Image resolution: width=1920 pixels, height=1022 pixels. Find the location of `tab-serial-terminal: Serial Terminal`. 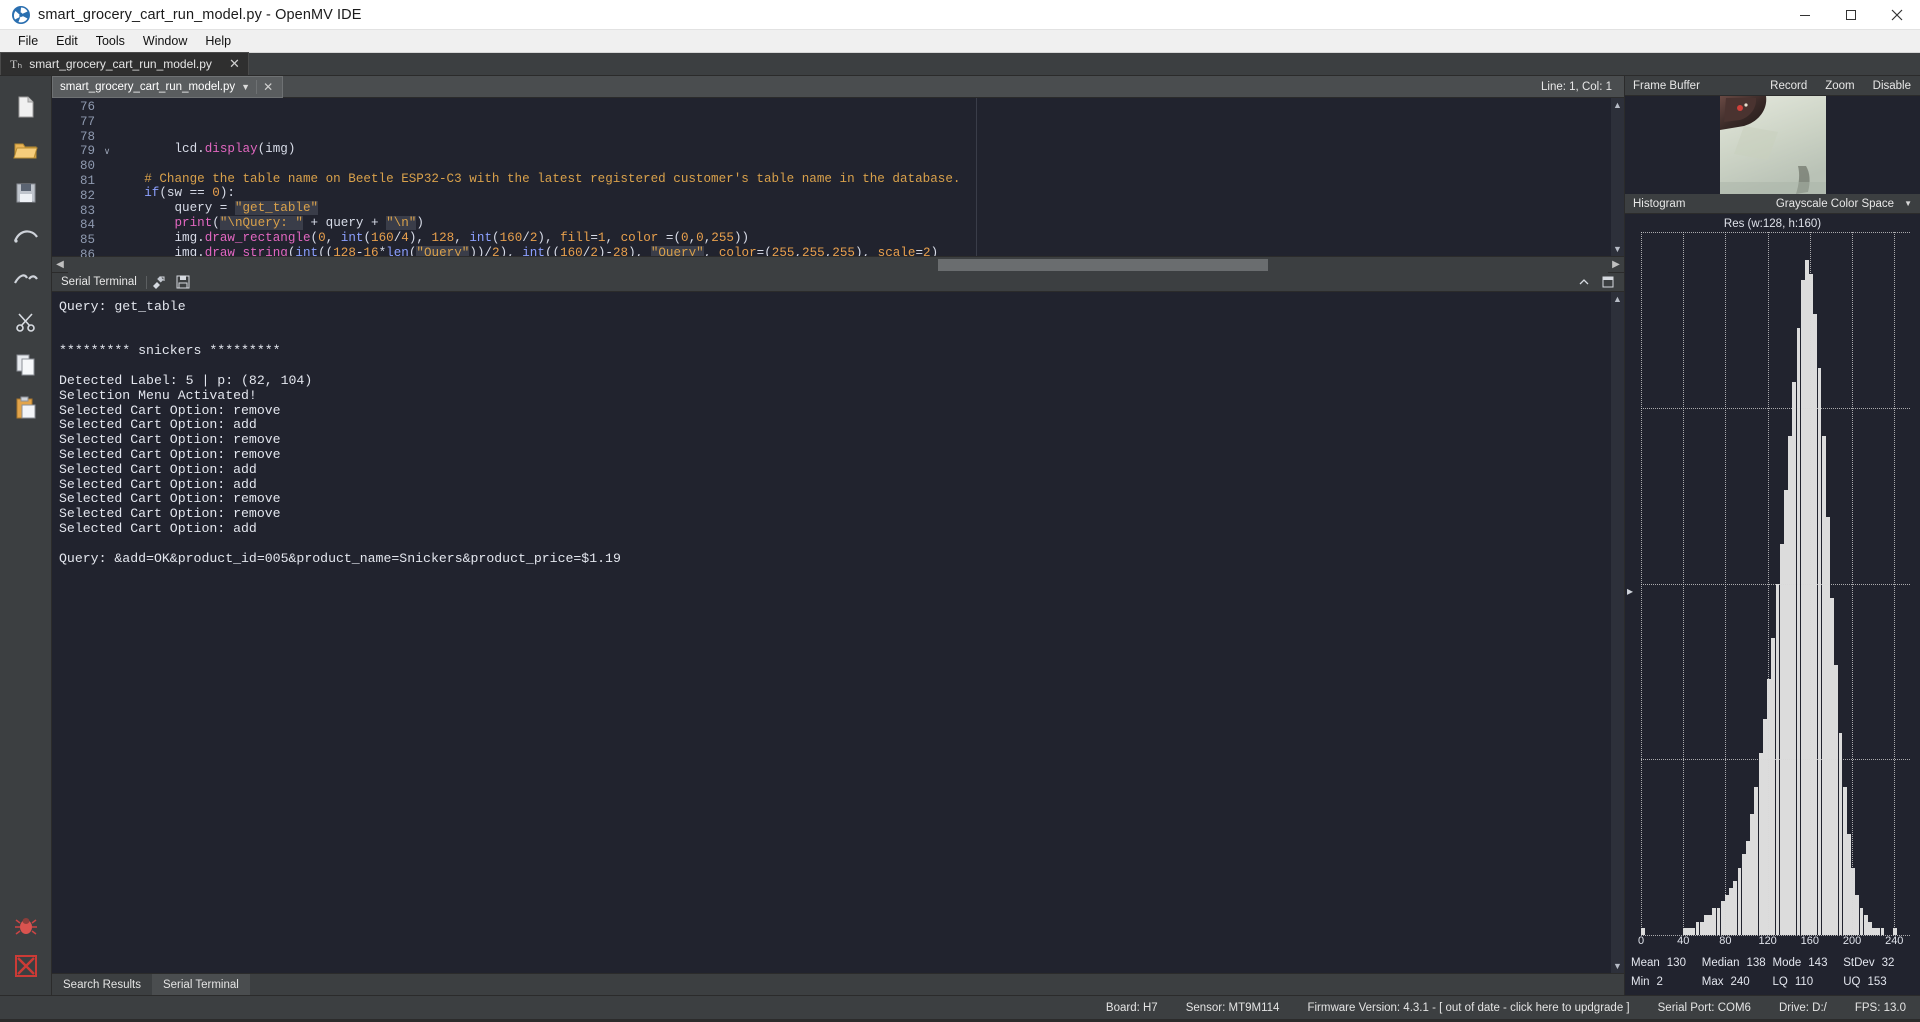

tab-serial-terminal: Serial Terminal is located at coordinates (200, 984).